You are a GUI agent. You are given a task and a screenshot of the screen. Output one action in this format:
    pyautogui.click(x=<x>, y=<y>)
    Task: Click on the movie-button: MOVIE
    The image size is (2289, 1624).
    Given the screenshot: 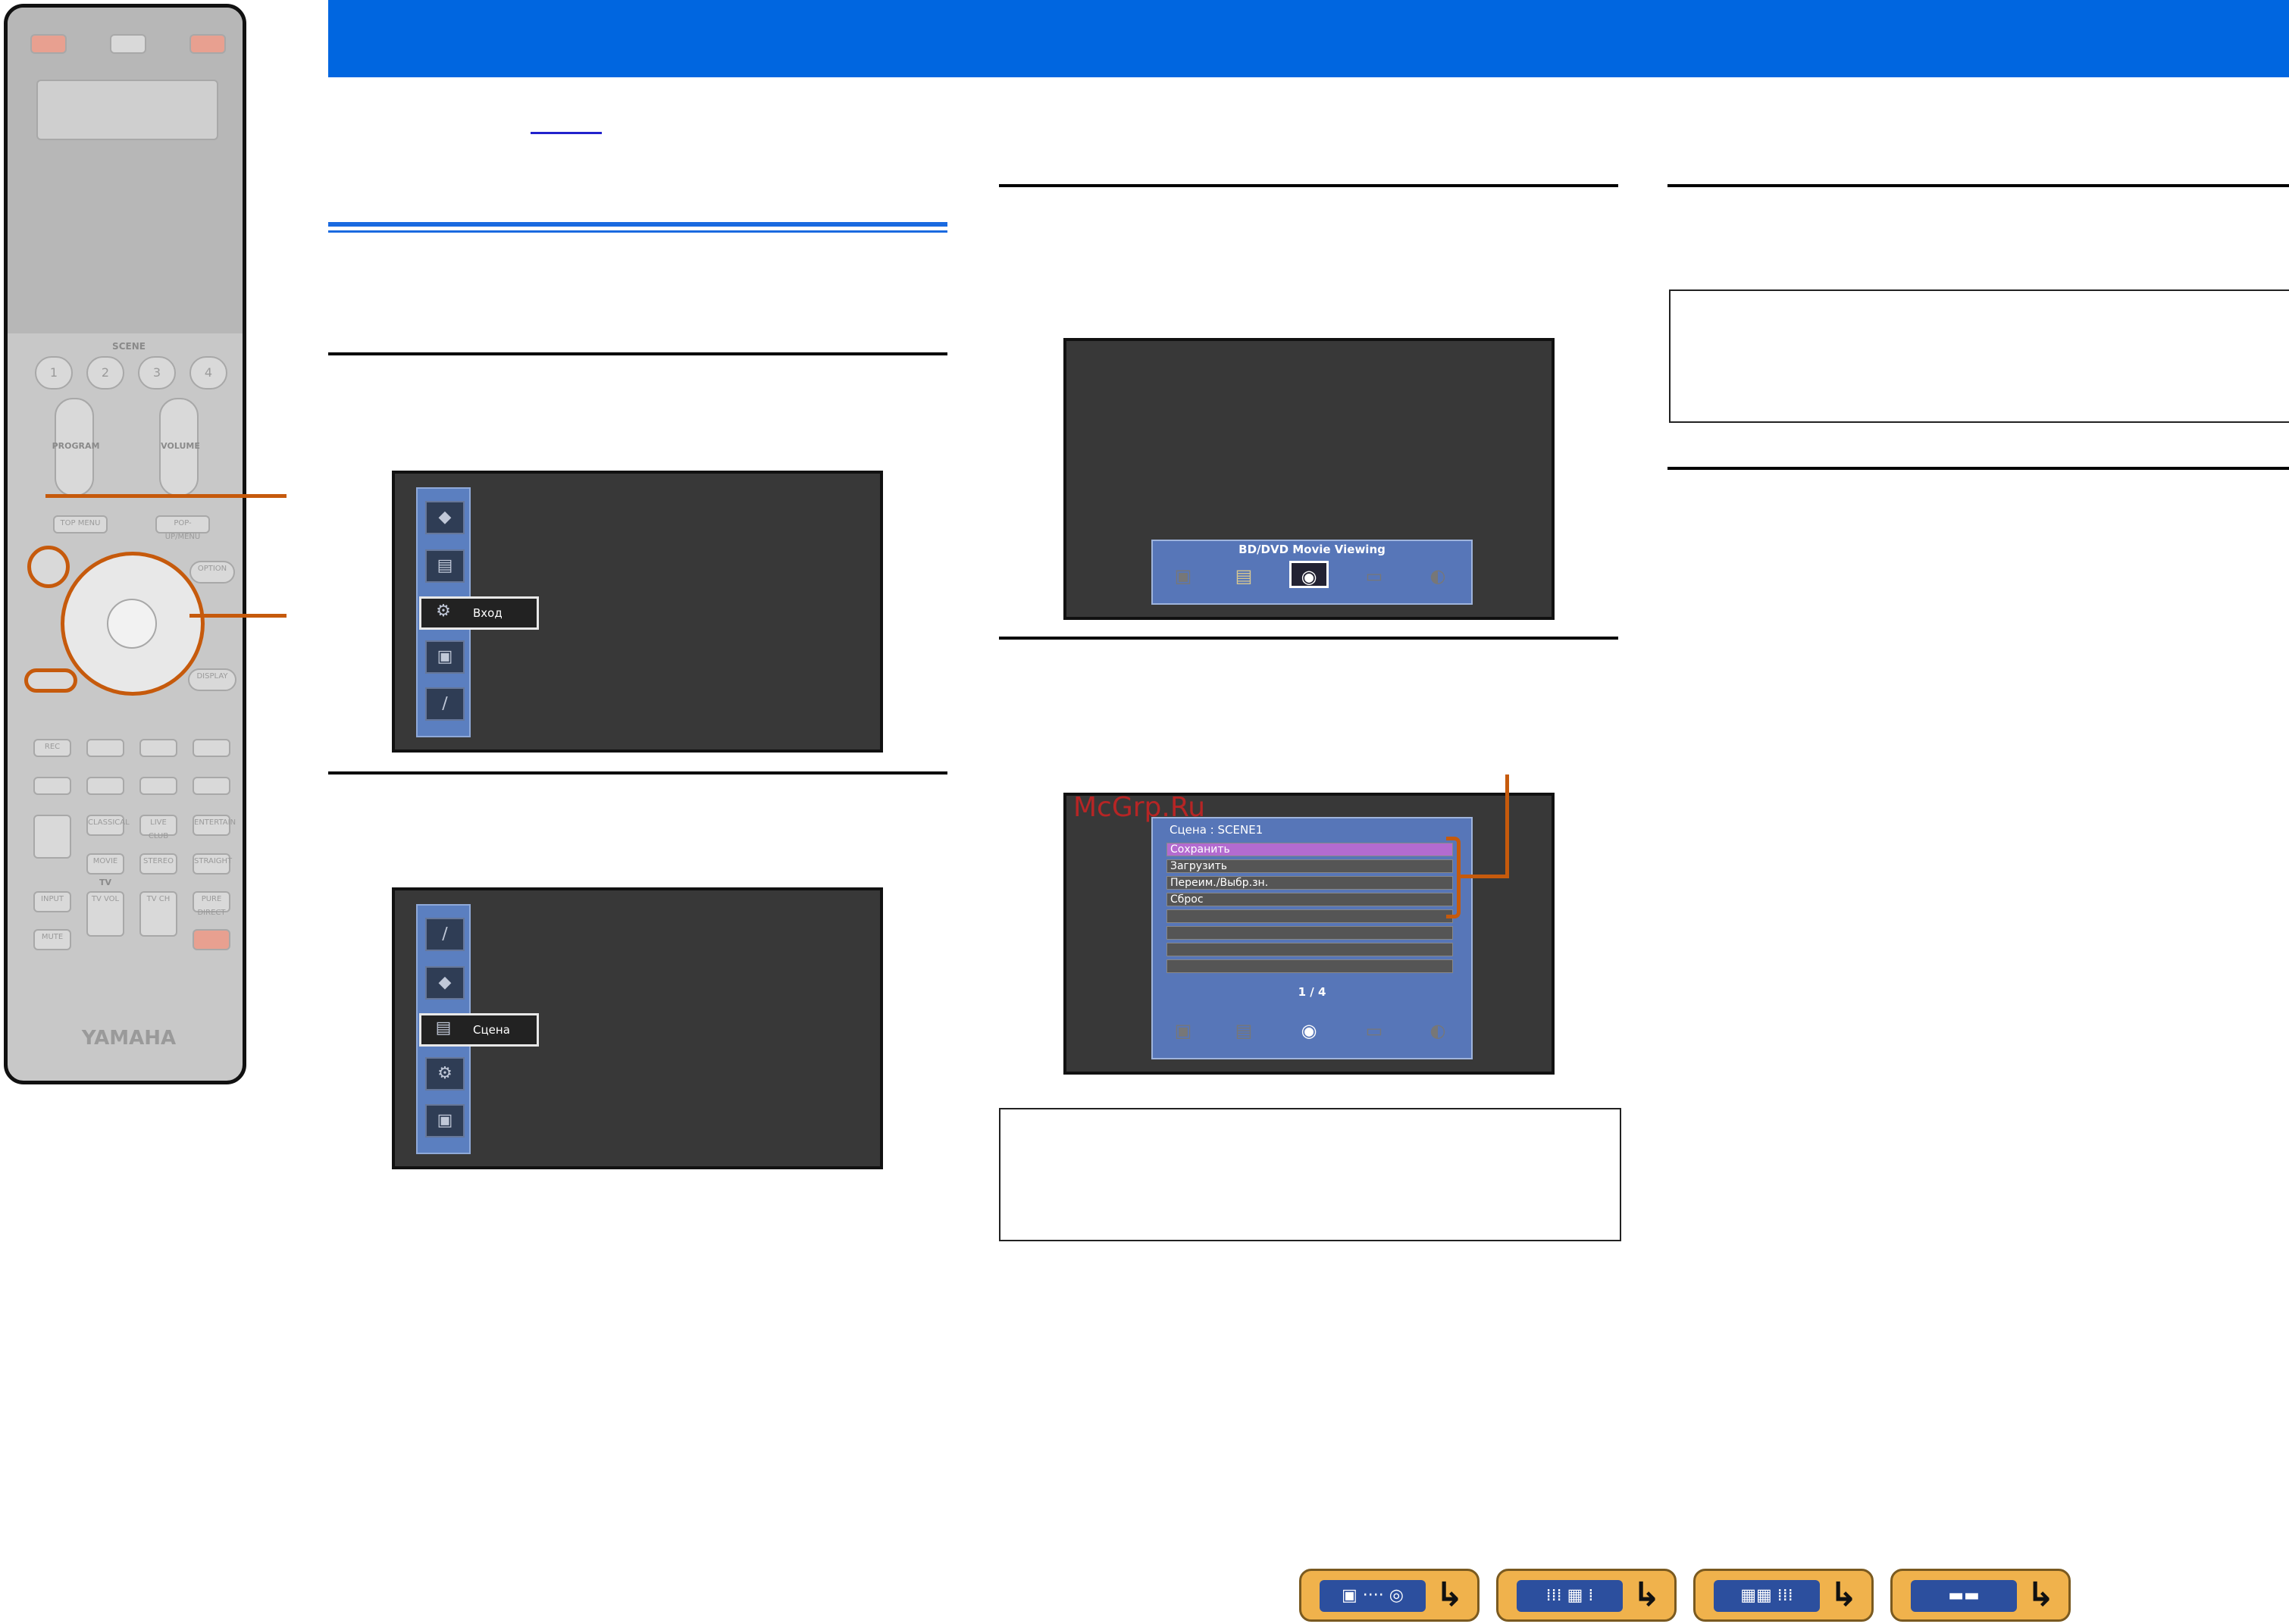 What is the action you would take?
    pyautogui.click(x=105, y=864)
    